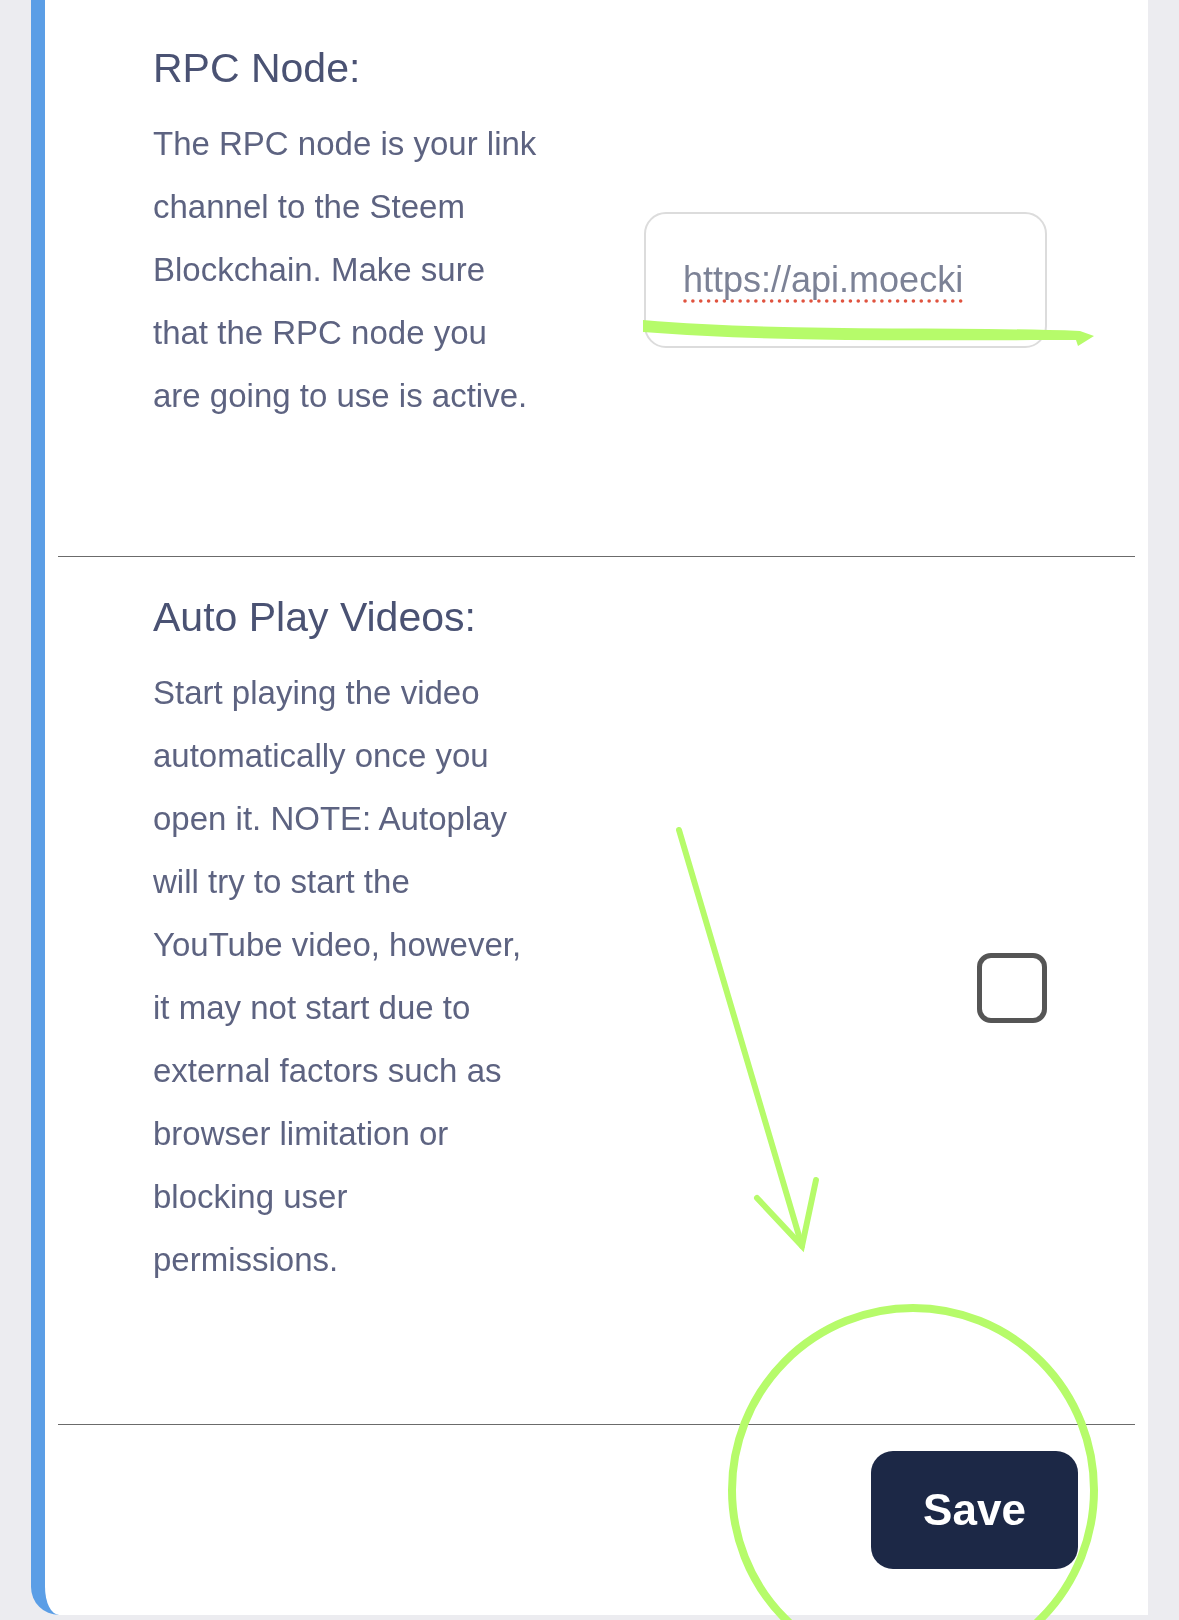  What do you see at coordinates (257, 68) in the screenshot?
I see `section-title: RPC Node:` at bounding box center [257, 68].